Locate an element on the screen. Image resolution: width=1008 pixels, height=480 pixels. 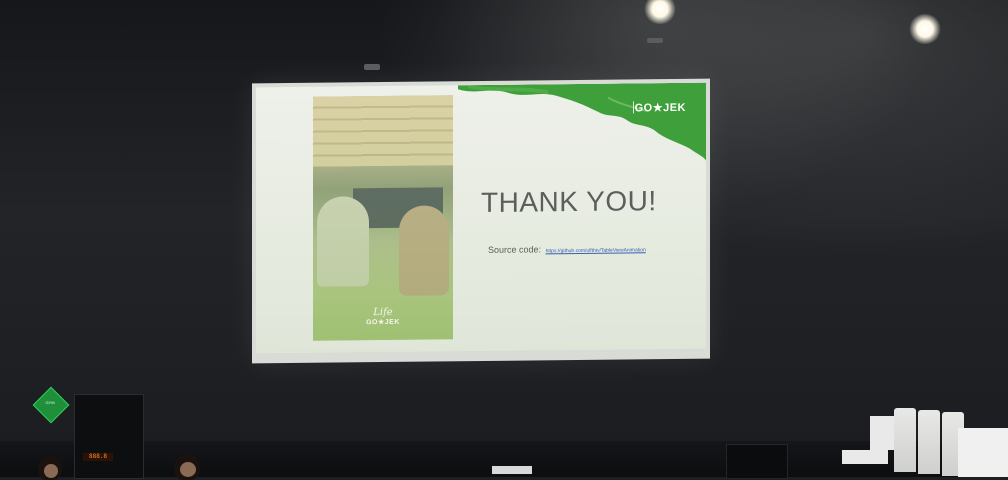
photo-green-overlay is located at coordinates (383, 218).